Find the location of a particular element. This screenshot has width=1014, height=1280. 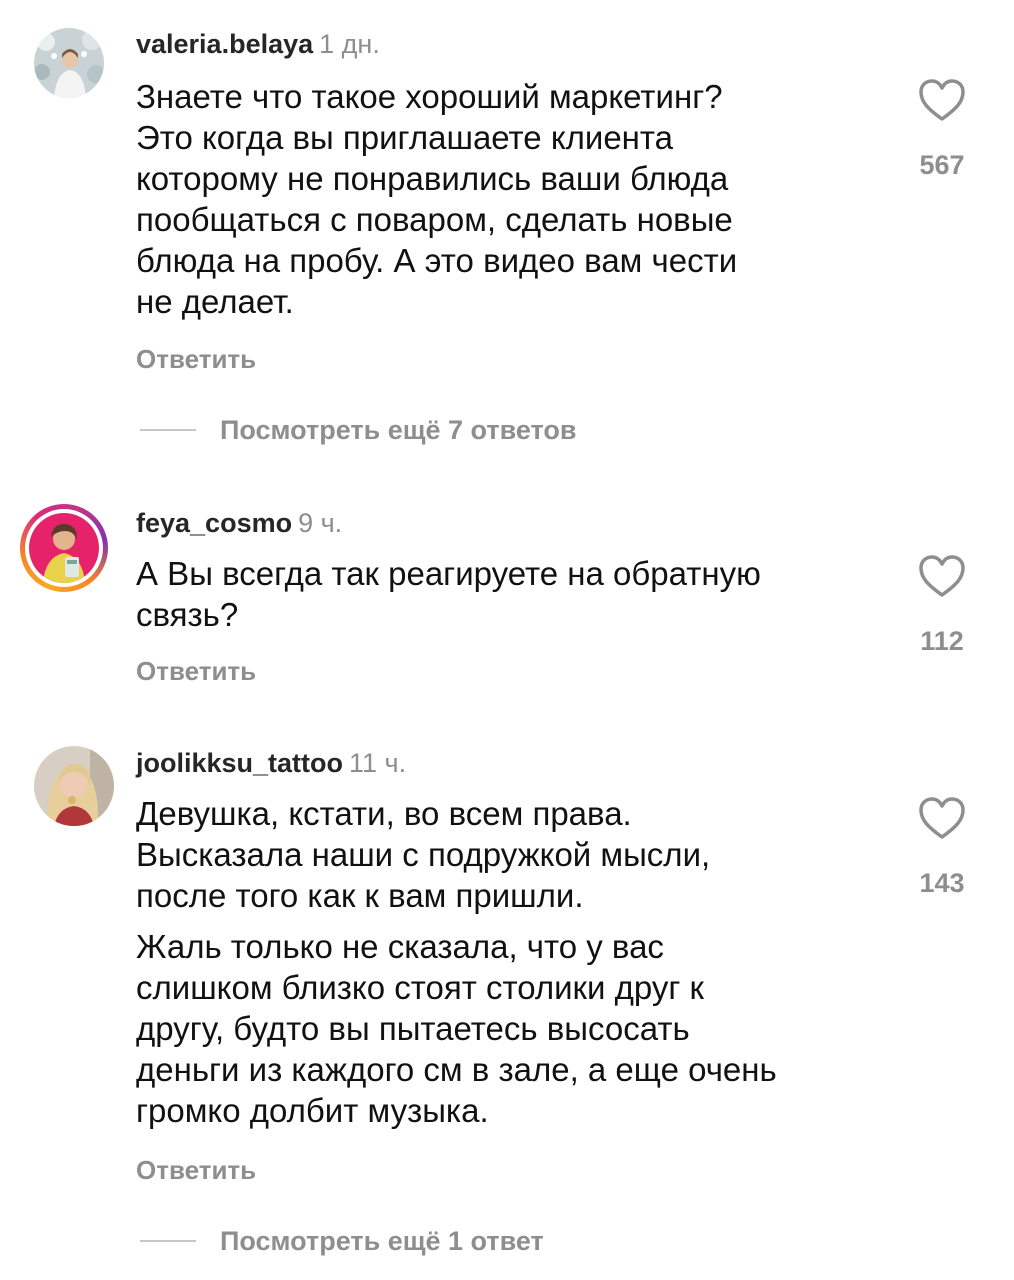

timestamp: 9 ч. is located at coordinates (320, 523).